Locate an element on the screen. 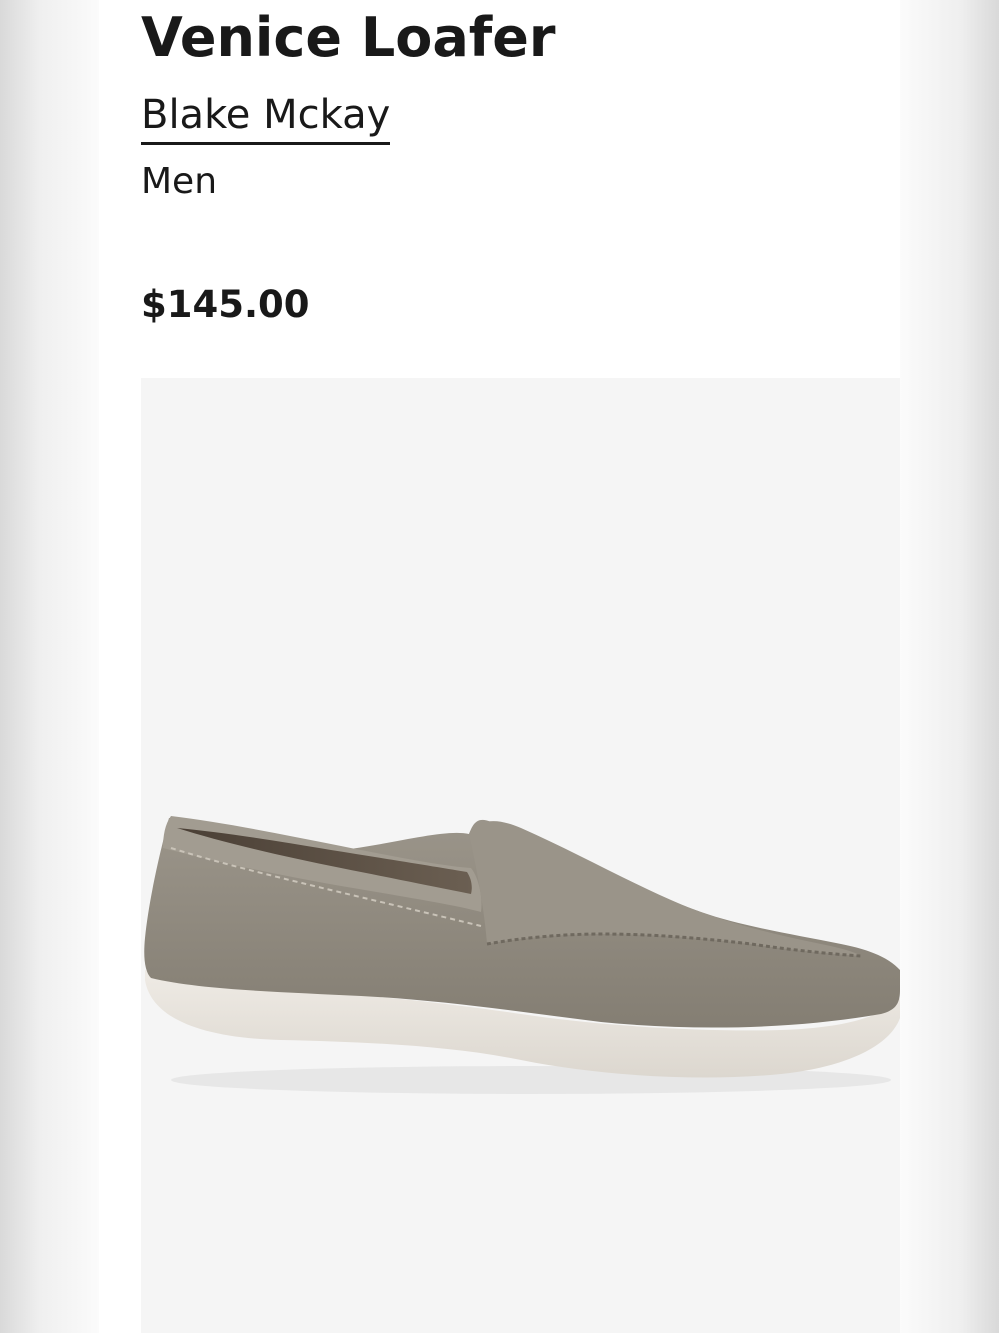 The height and width of the screenshot is (1333, 999). brand-link: Blake Mckay is located at coordinates (266, 116).